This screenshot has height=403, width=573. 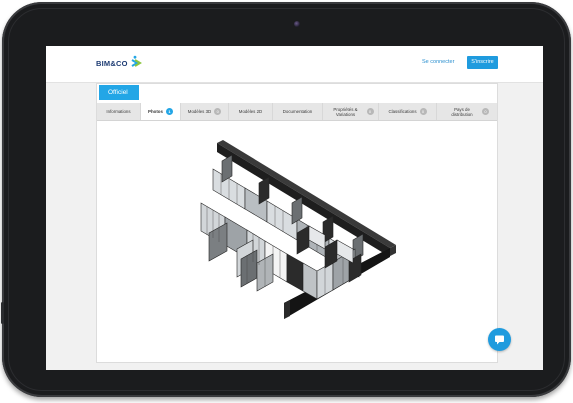 What do you see at coordinates (297, 24) in the screenshot?
I see `camera-icon` at bounding box center [297, 24].